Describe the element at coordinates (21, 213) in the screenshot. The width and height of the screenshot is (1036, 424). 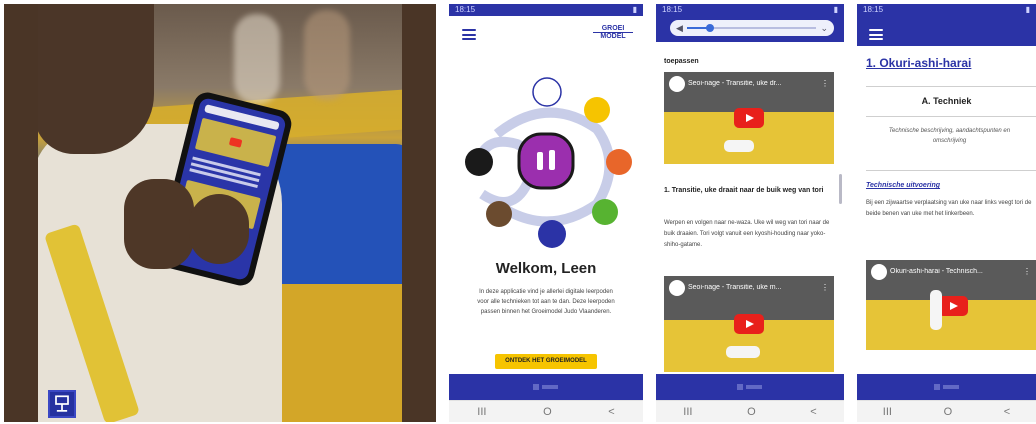
I see `photo-border-left` at that location.